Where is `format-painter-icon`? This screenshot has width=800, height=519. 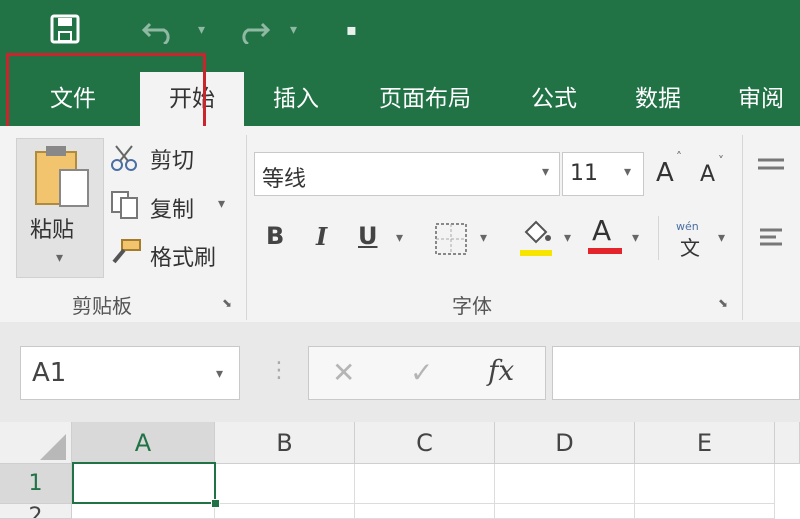 format-painter-icon is located at coordinates (126, 253).